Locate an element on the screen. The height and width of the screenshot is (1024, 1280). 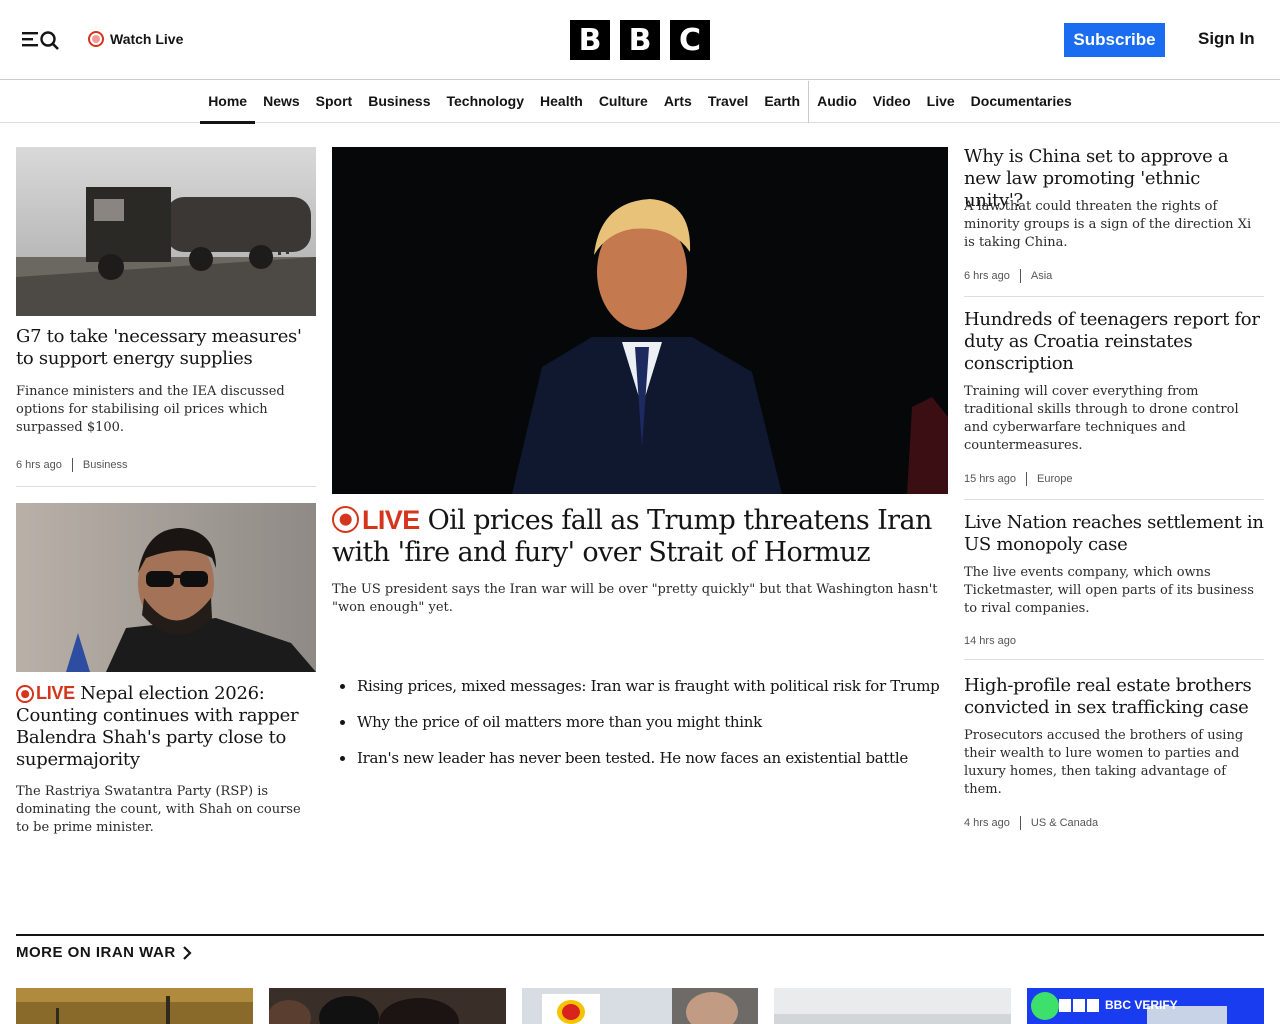
story-meta: 6 hrs ago Asia is located at coordinates (1114, 276).